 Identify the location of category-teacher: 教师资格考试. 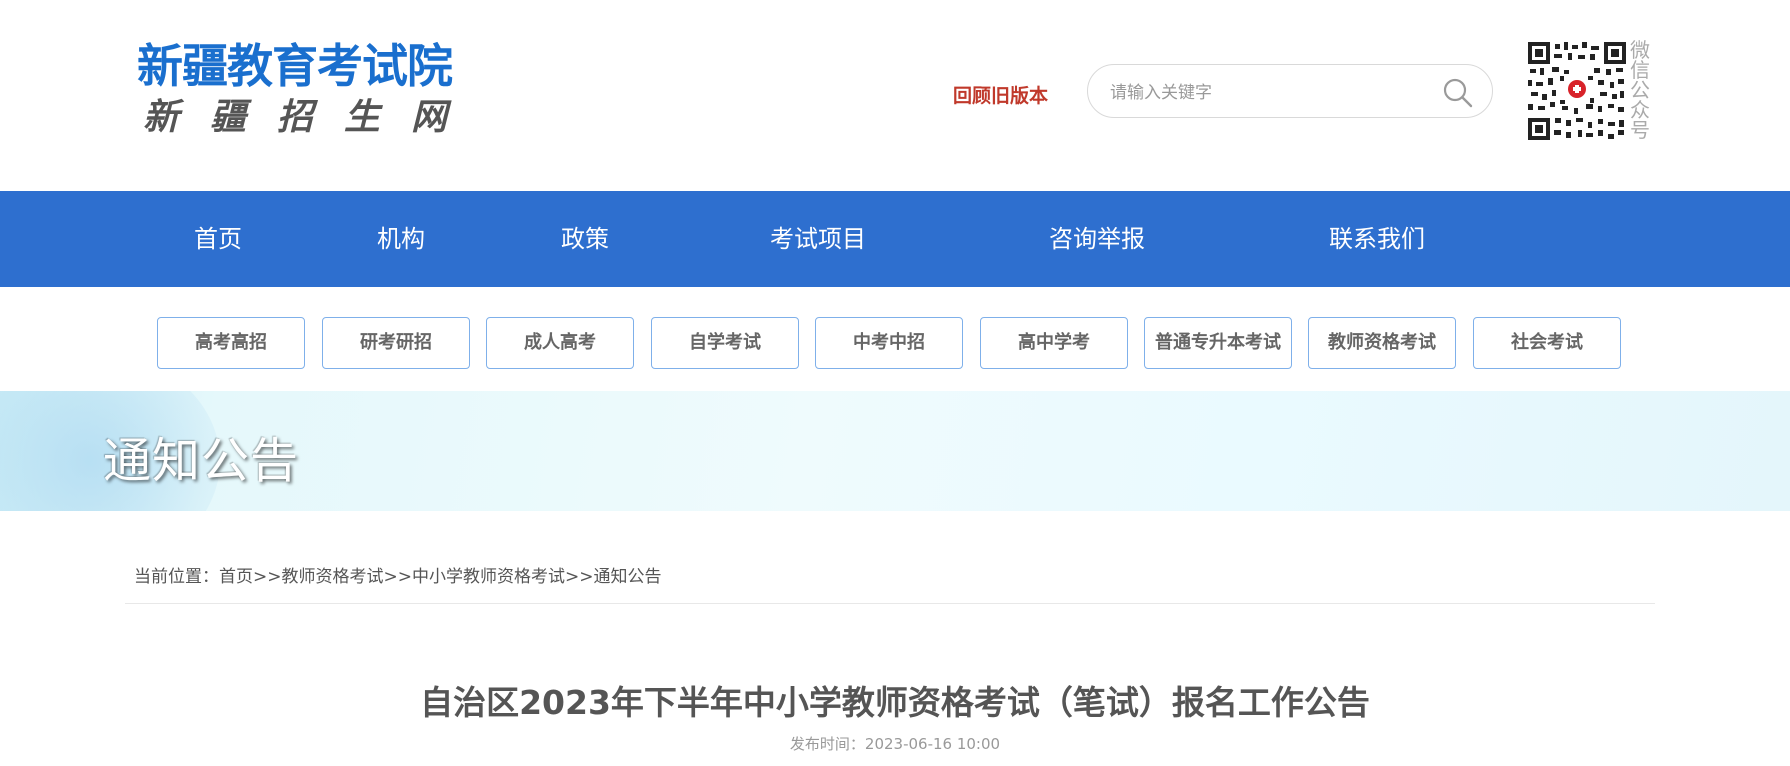
(1382, 343).